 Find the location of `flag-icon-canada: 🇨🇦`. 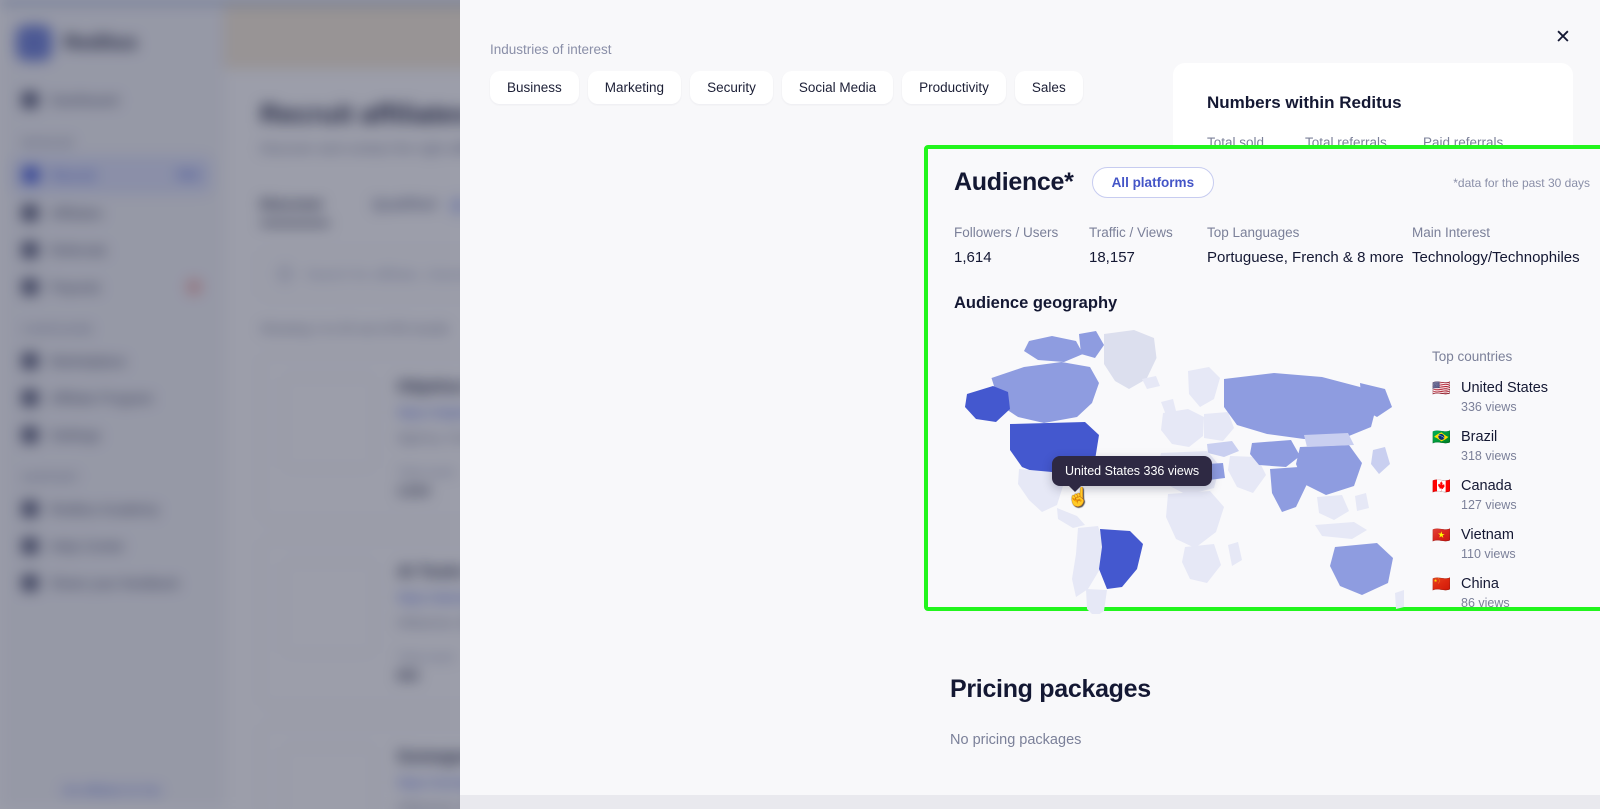

flag-icon-canada: 🇨🇦 is located at coordinates (1441, 486).